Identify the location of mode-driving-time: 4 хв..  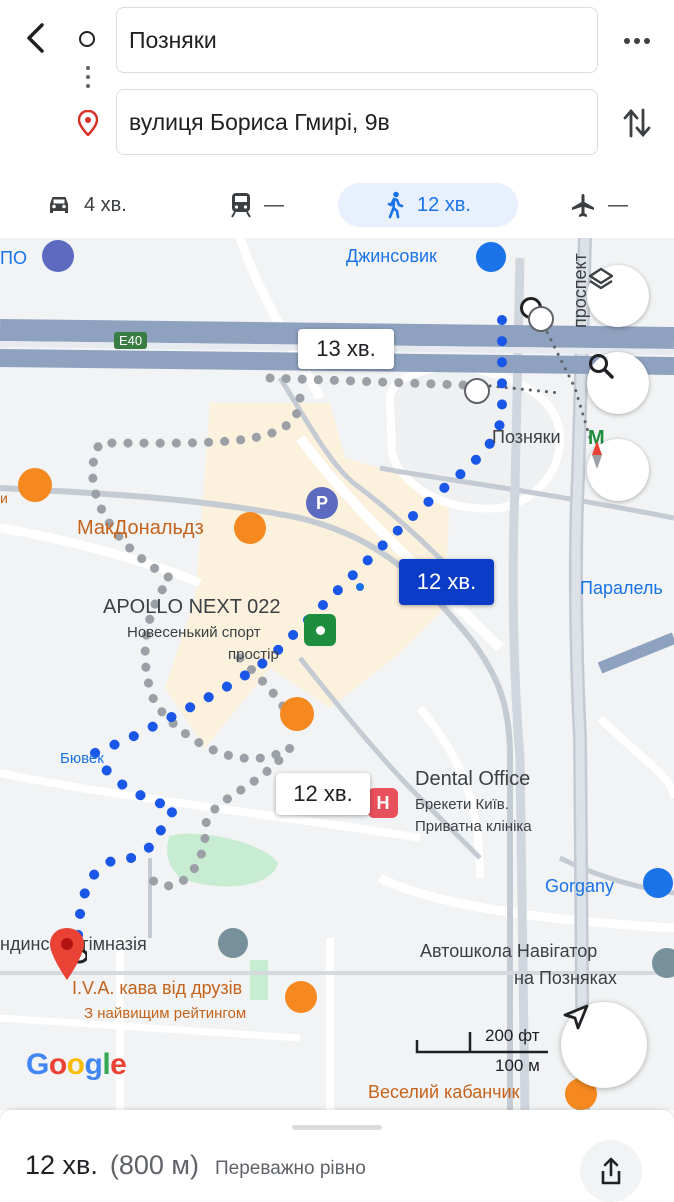
(105, 204).